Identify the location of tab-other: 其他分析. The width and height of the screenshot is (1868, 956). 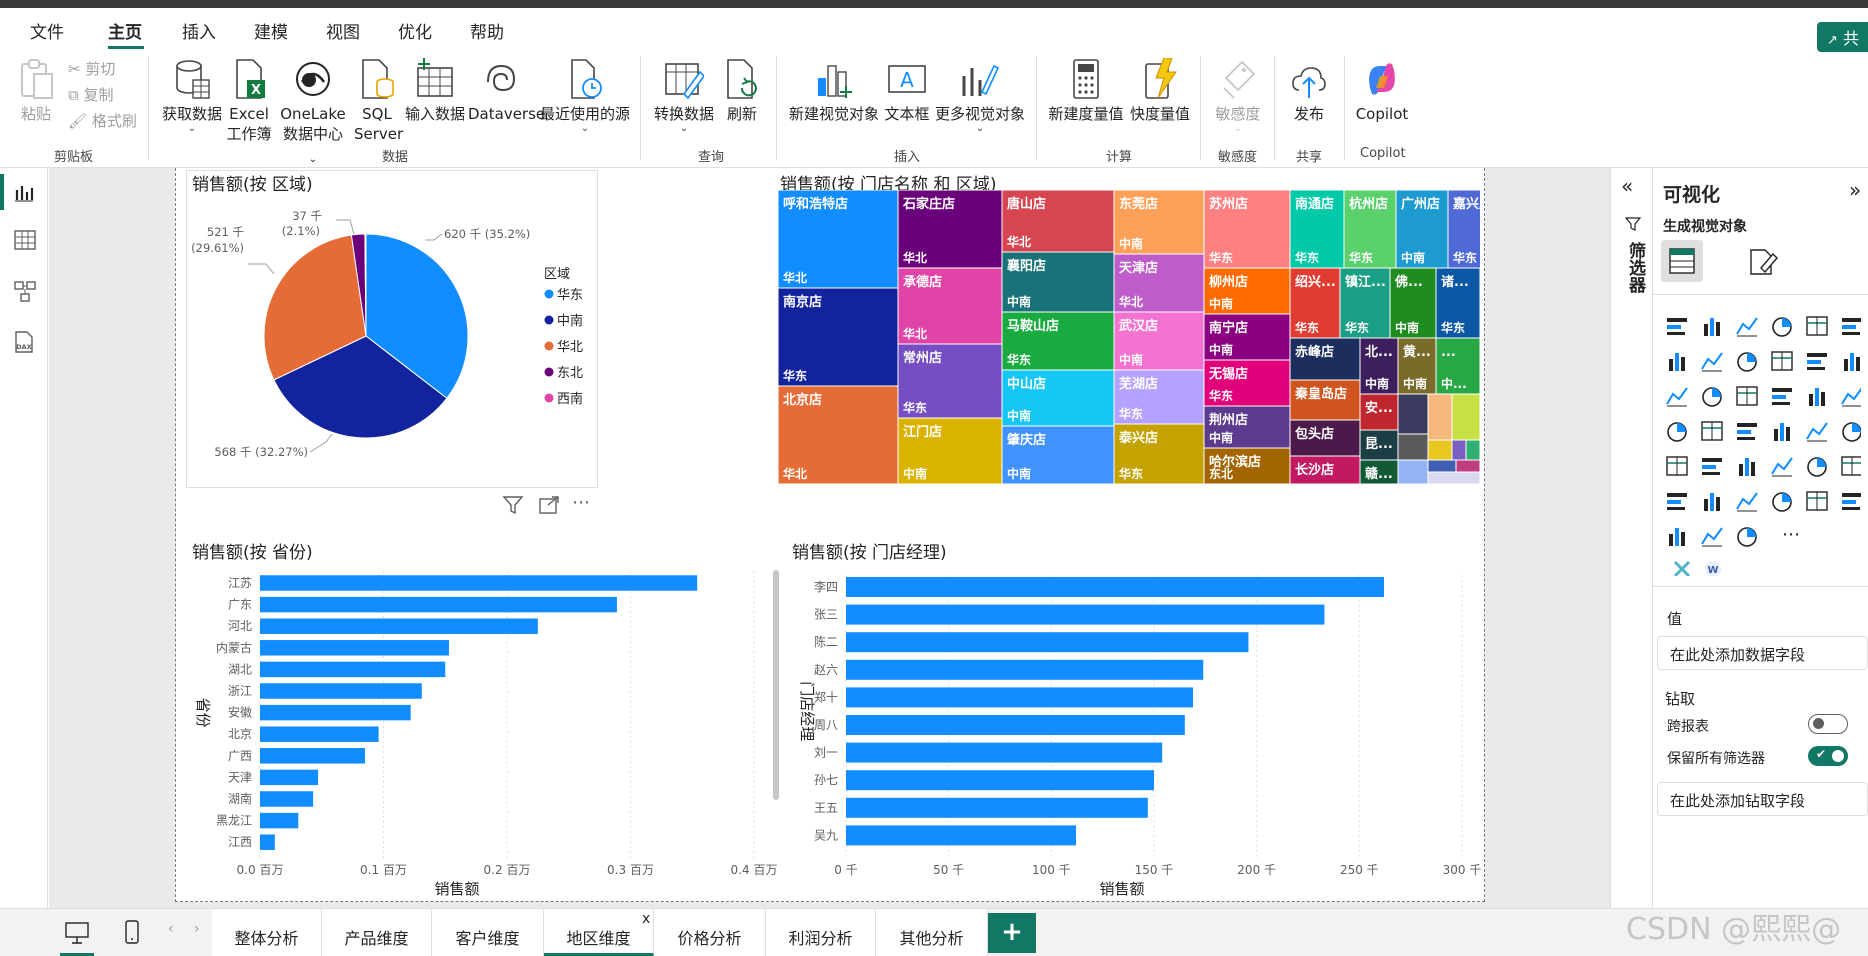
(932, 932).